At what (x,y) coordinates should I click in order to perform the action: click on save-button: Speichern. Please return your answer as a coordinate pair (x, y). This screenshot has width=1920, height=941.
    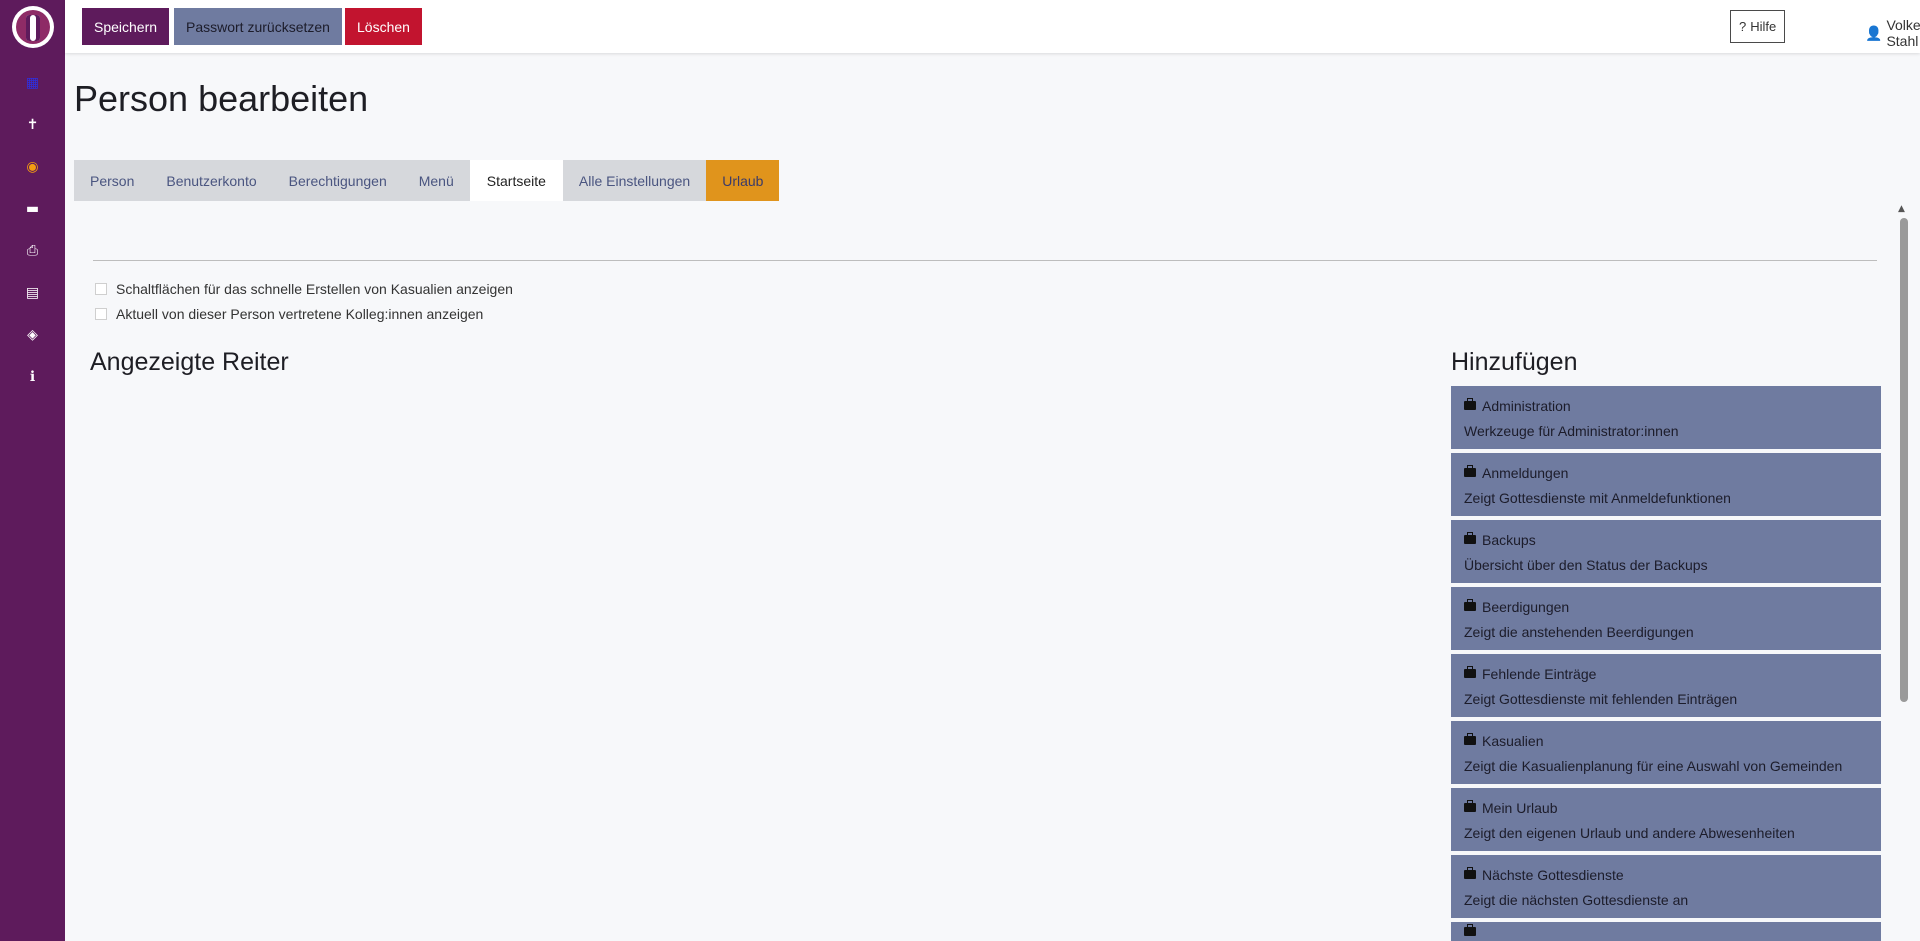
    Looking at the image, I should click on (126, 26).